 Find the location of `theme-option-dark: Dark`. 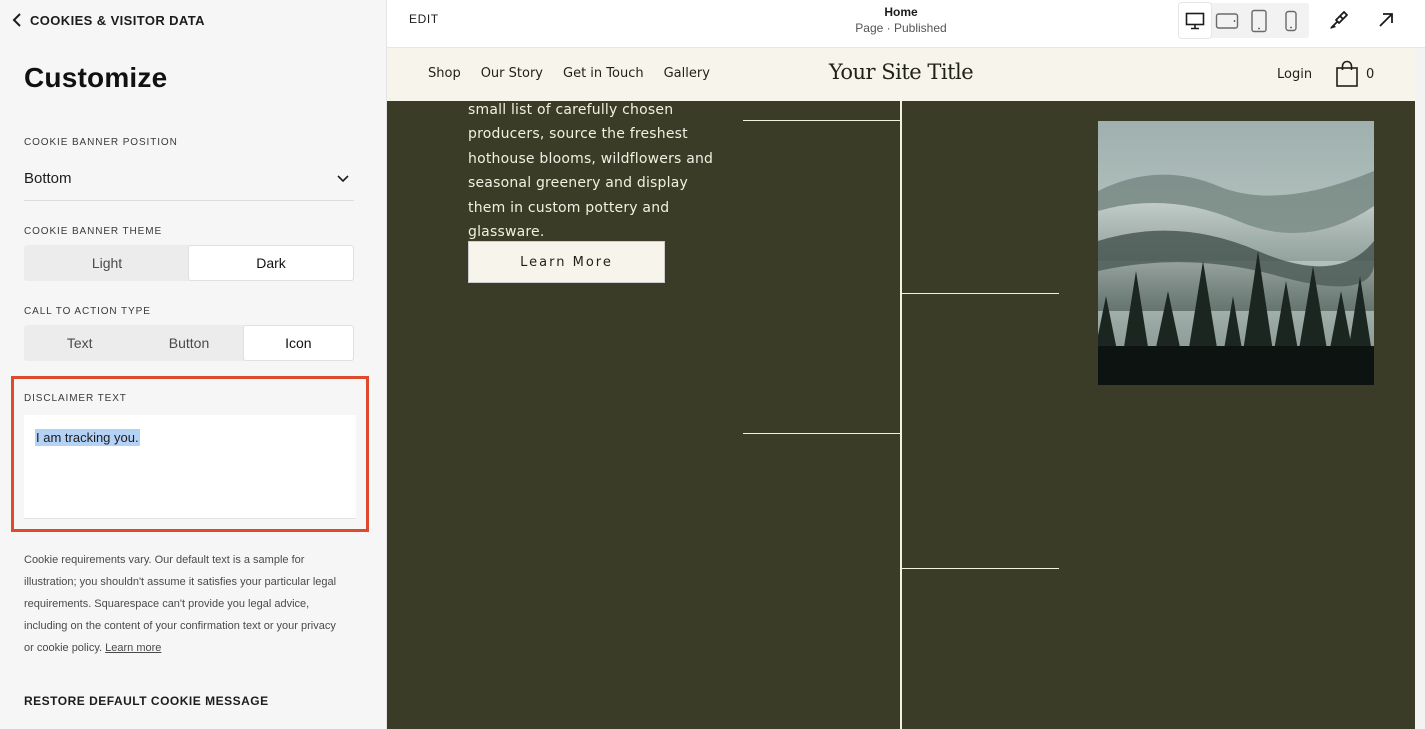

theme-option-dark: Dark is located at coordinates (271, 263).